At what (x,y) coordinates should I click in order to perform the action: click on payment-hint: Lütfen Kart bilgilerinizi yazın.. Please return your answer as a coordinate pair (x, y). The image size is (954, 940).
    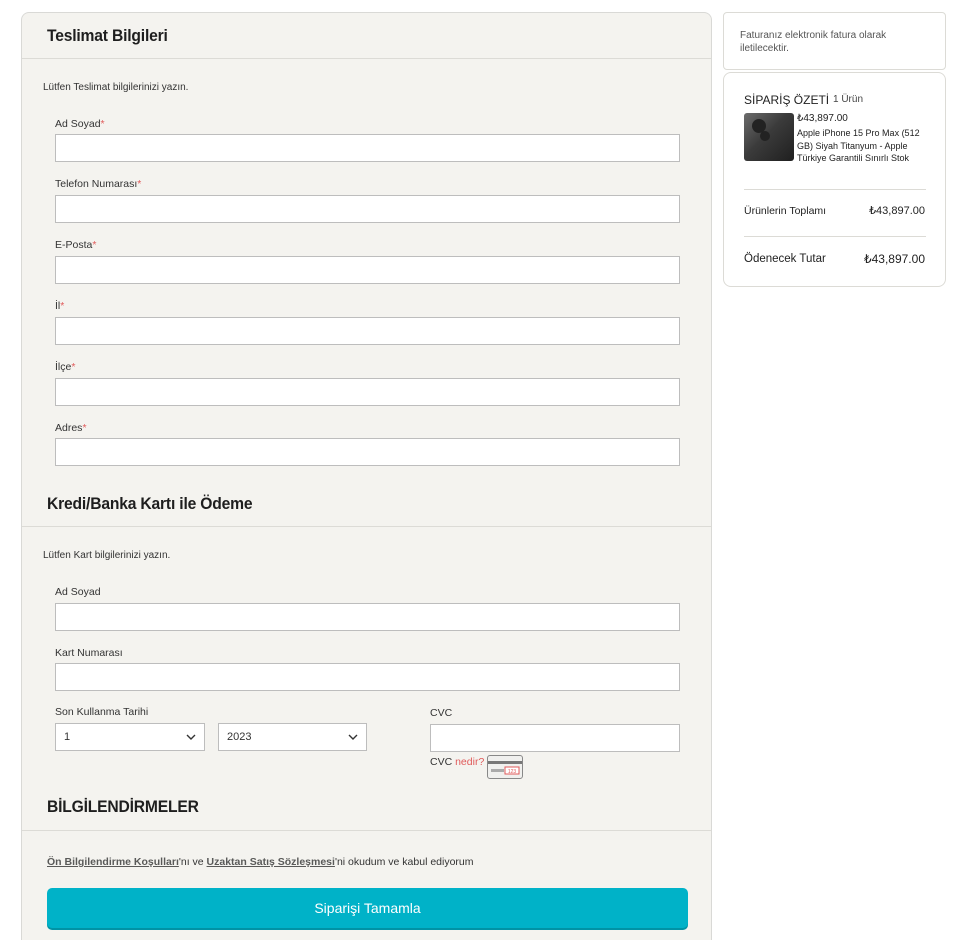
    Looking at the image, I should click on (107, 555).